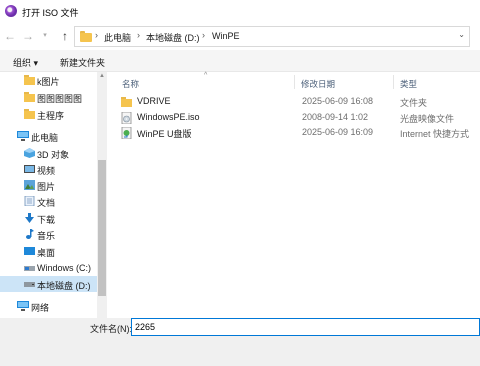 This screenshot has height=366, width=480. I want to click on window-title: 打开 ISO 文件, so click(50, 13).